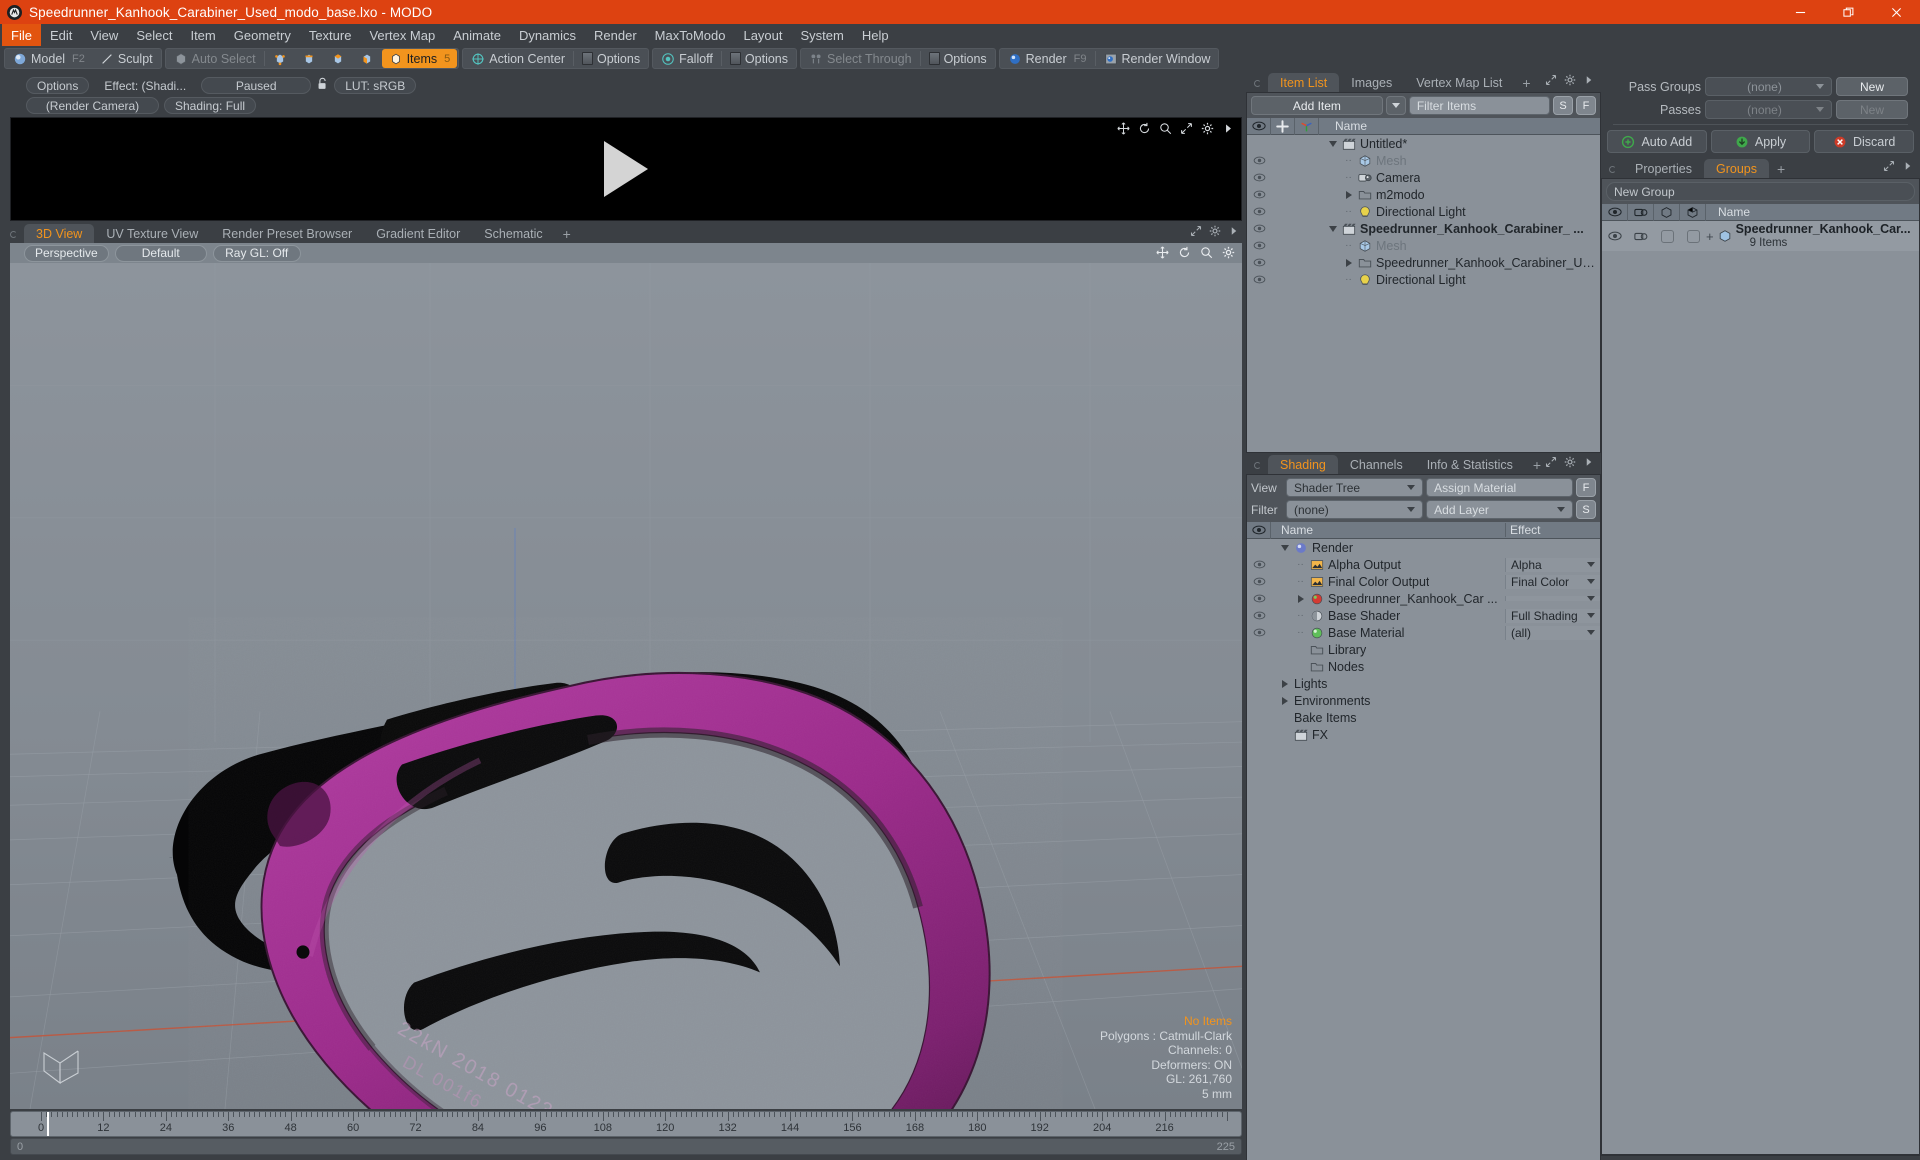 This screenshot has width=1920, height=1160. What do you see at coordinates (1552, 581) in the screenshot?
I see `shader-row-effect-cell: Final Color` at bounding box center [1552, 581].